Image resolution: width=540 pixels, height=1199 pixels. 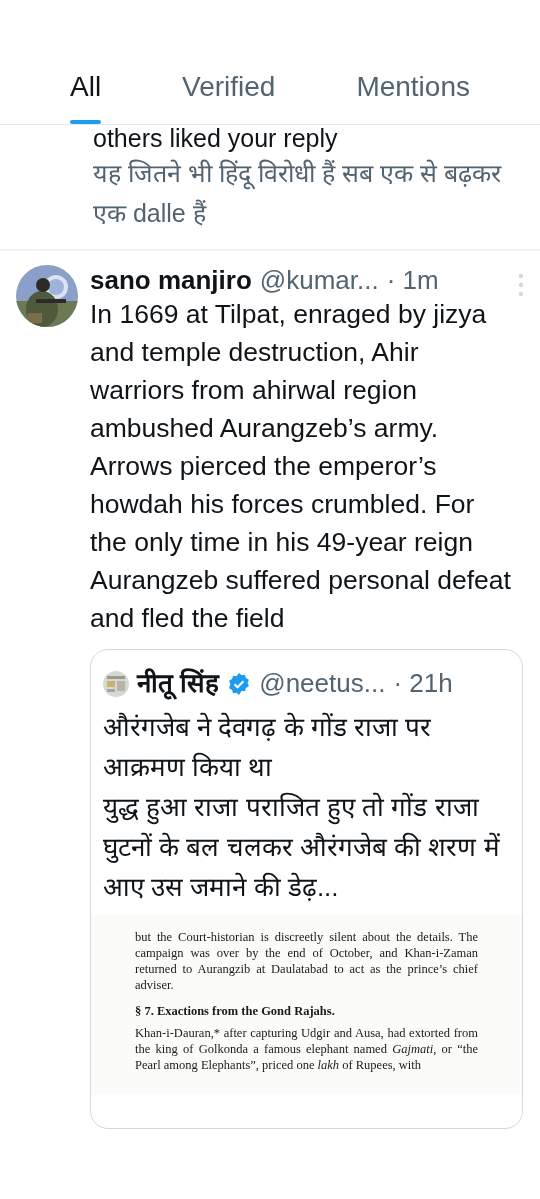 I want to click on tab: All, so click(x=86, y=95).